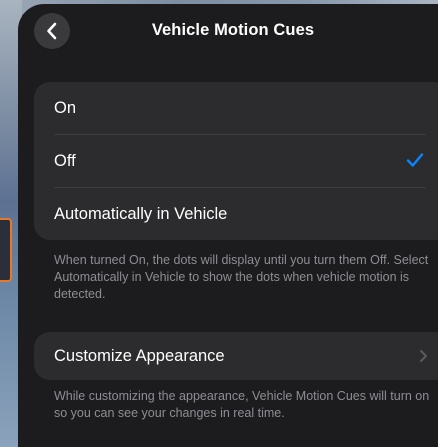 This screenshot has width=438, height=447. I want to click on navigation-bar: Vehicle Motion Cues, so click(228, 32).